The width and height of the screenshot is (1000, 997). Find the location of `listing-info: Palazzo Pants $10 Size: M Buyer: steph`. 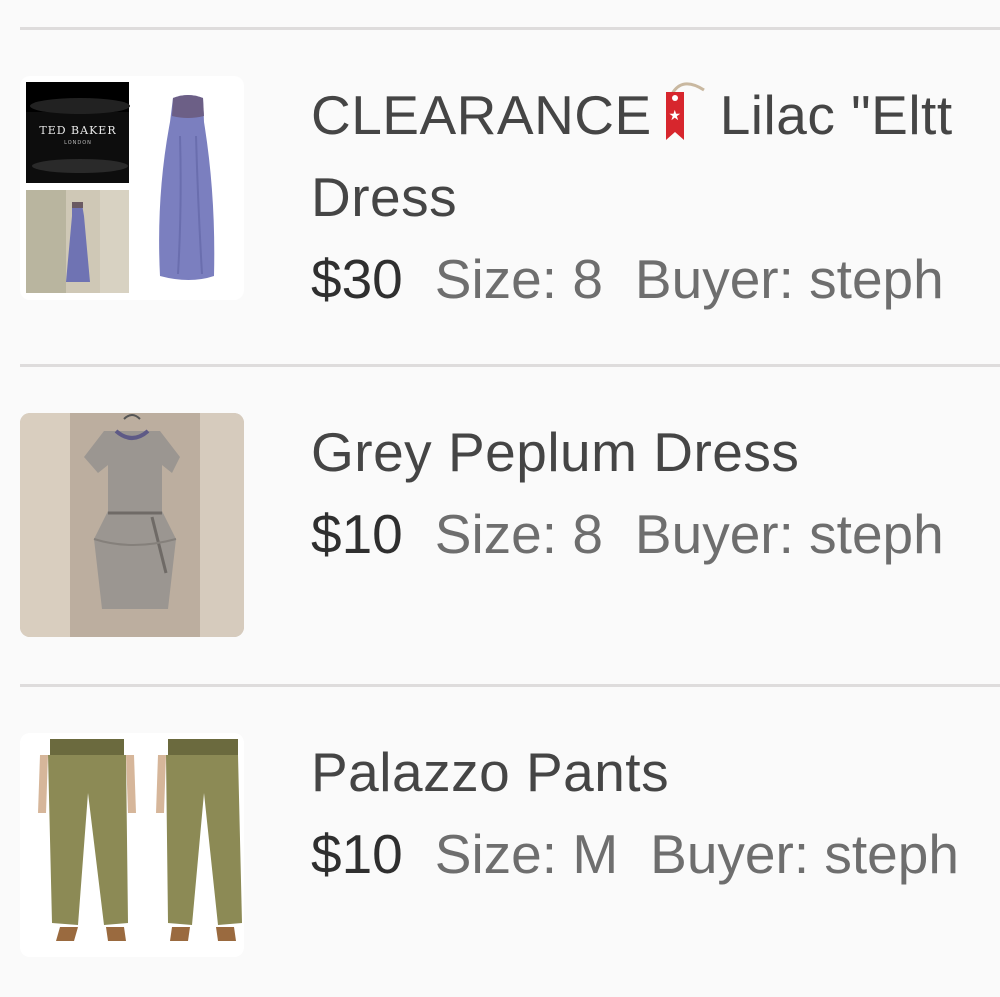

listing-info: Palazzo Pants $10 Size: M Buyer: steph is located at coordinates (655, 813).